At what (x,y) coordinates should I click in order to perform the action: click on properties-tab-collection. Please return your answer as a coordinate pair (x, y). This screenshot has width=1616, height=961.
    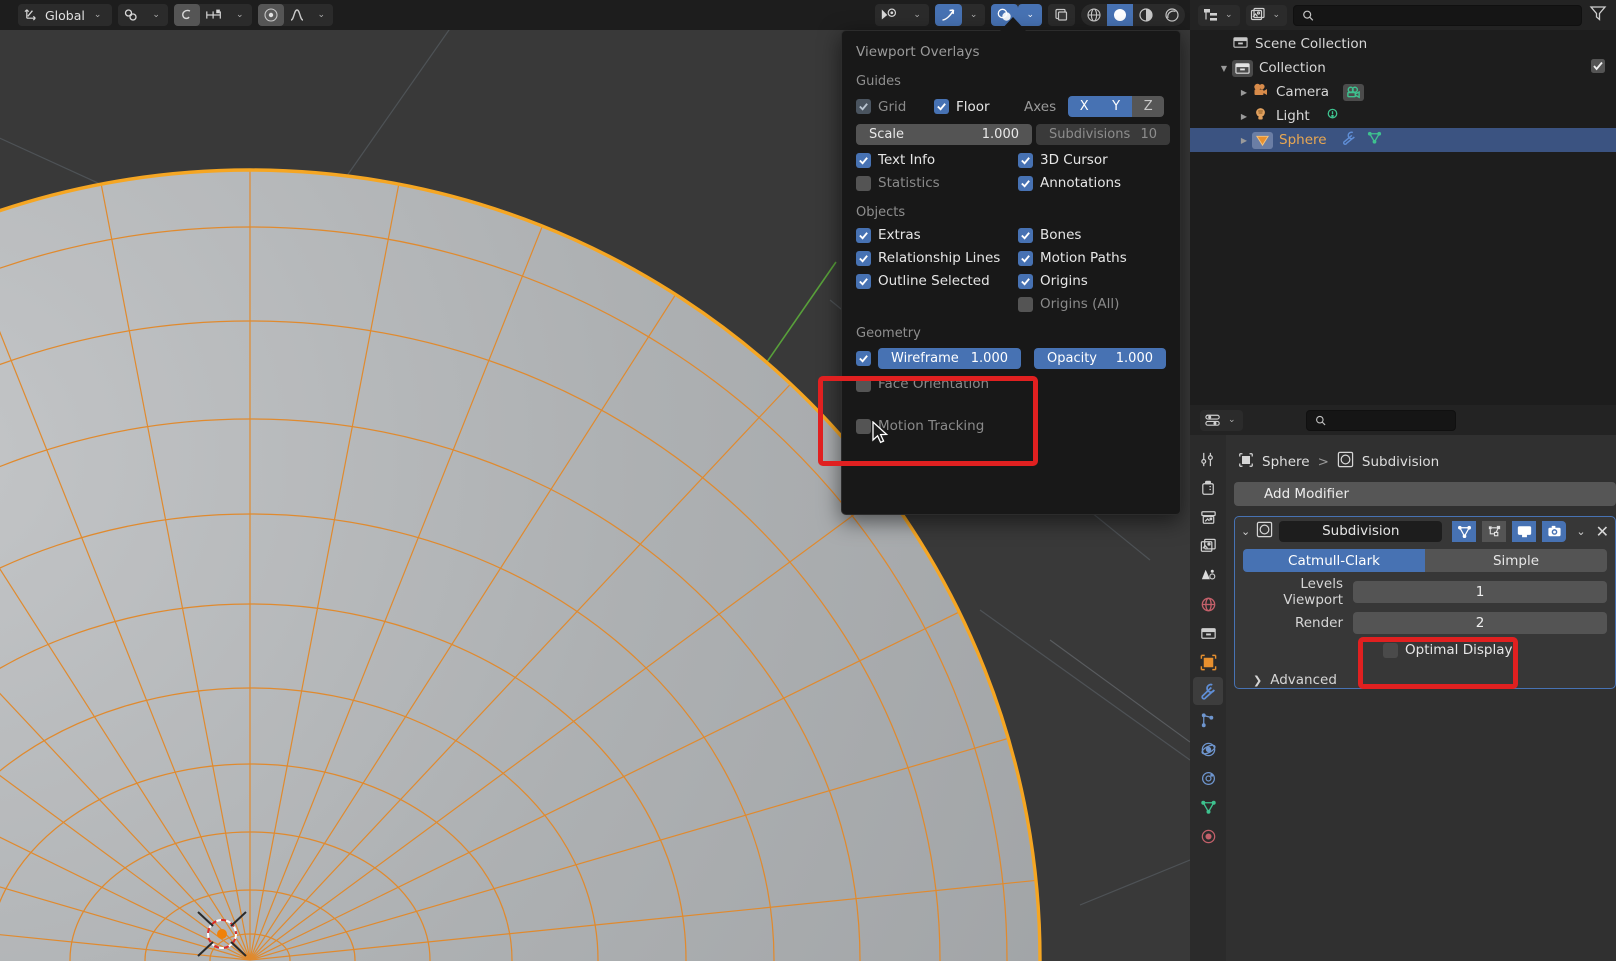
    Looking at the image, I should click on (1208, 633).